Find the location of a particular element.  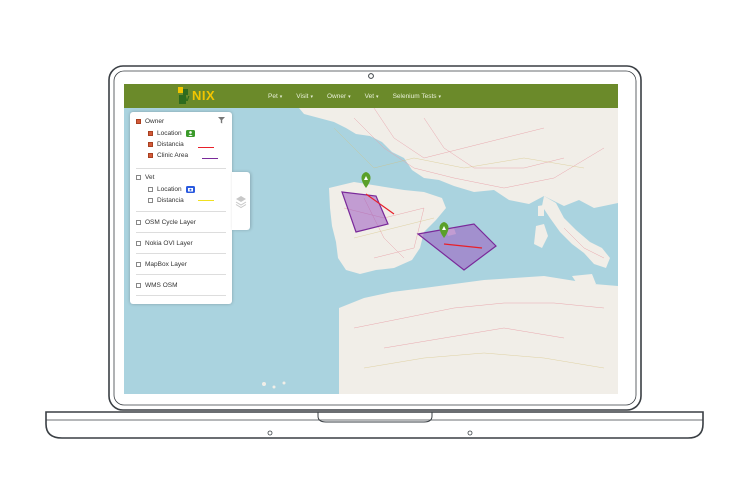

owner-distancia-checkbox is located at coordinates (150, 144).